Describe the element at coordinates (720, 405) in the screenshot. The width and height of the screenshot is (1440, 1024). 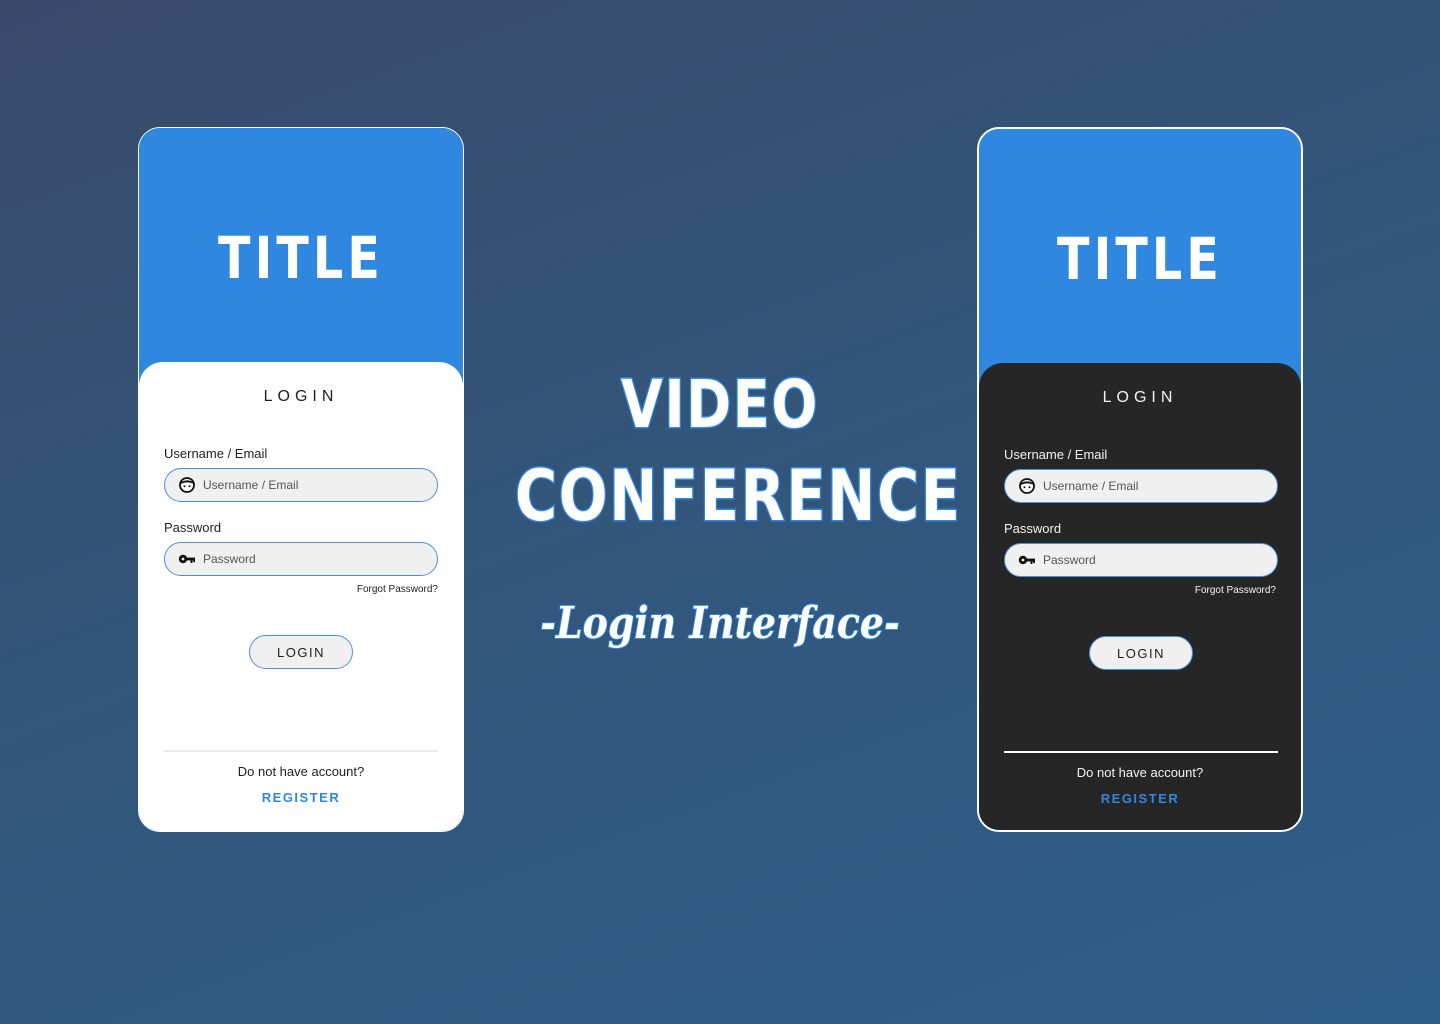
I see `headline-video: VIDEO` at that location.